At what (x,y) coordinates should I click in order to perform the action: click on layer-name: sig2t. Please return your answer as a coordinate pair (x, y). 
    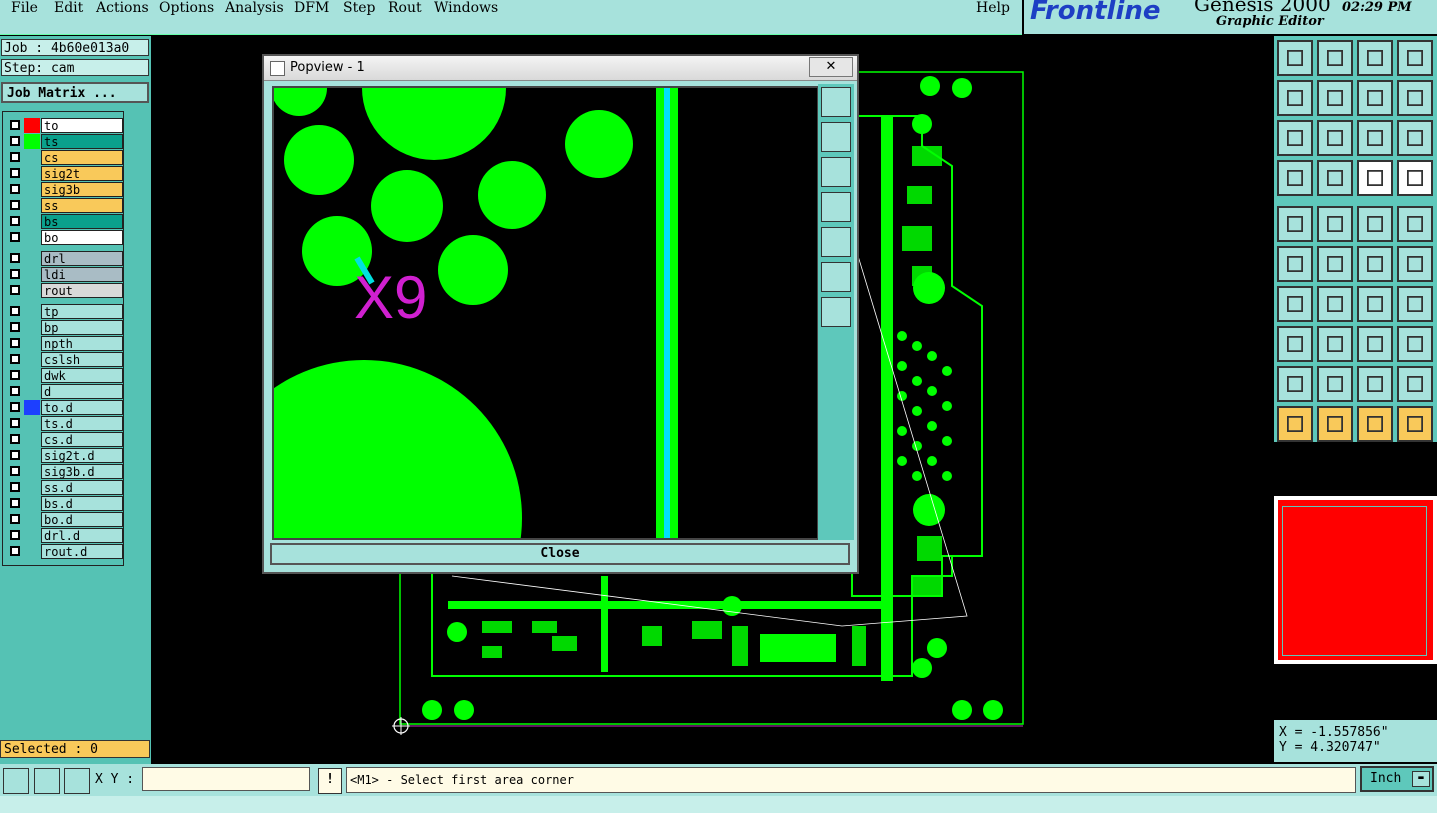
    Looking at the image, I should click on (82, 173).